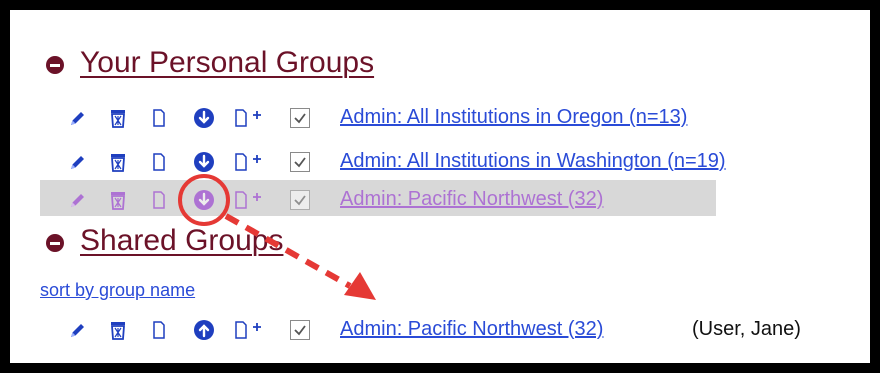  What do you see at coordinates (204, 200) in the screenshot?
I see `annotation-circle` at bounding box center [204, 200].